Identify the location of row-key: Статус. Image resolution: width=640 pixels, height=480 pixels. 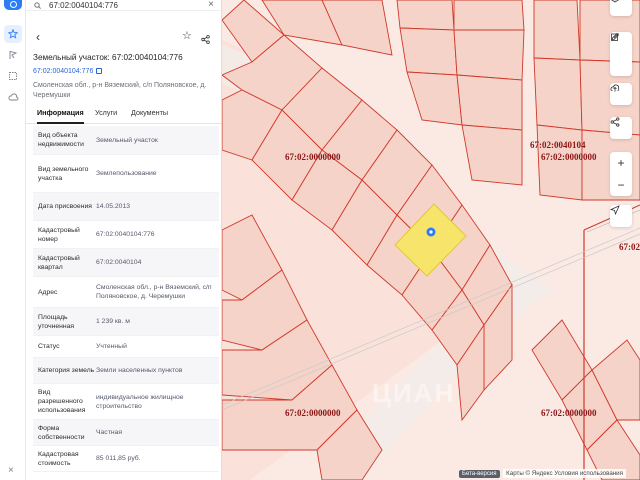
(49, 346).